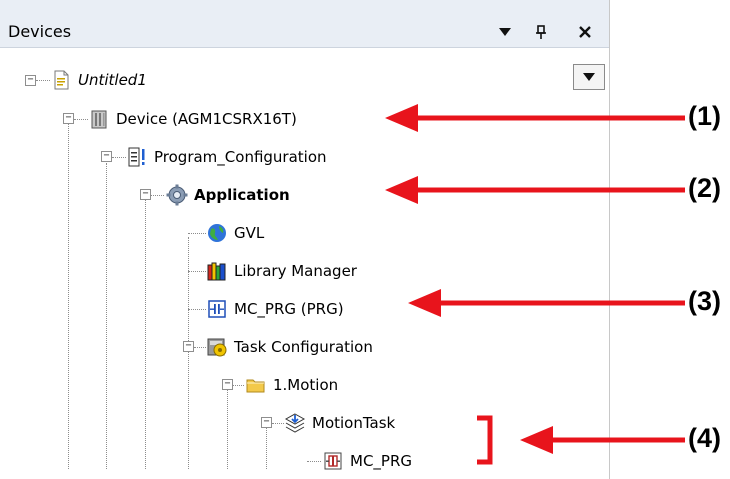 The height and width of the screenshot is (479, 730). I want to click on callout-label-4: (4), so click(704, 438).